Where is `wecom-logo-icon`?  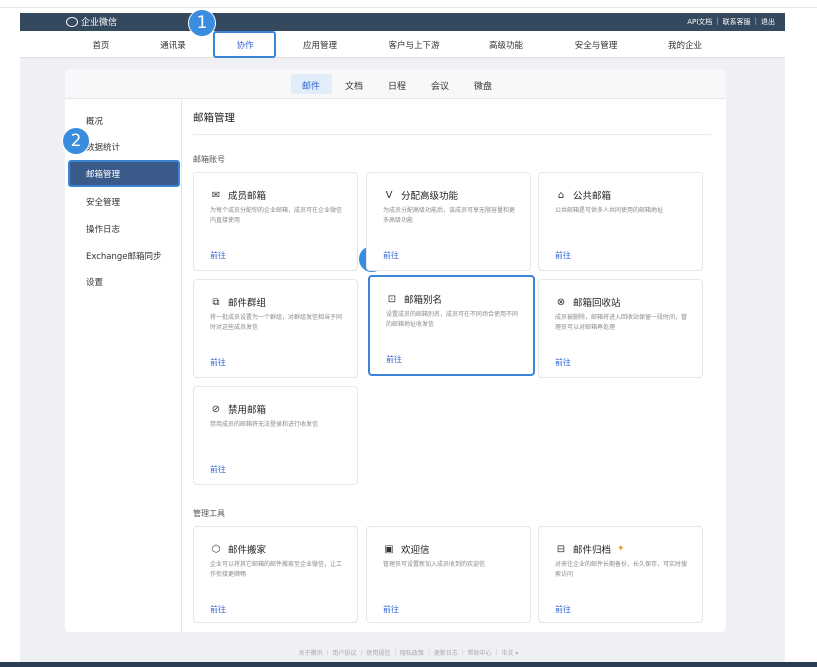
wecom-logo-icon is located at coordinates (72, 21).